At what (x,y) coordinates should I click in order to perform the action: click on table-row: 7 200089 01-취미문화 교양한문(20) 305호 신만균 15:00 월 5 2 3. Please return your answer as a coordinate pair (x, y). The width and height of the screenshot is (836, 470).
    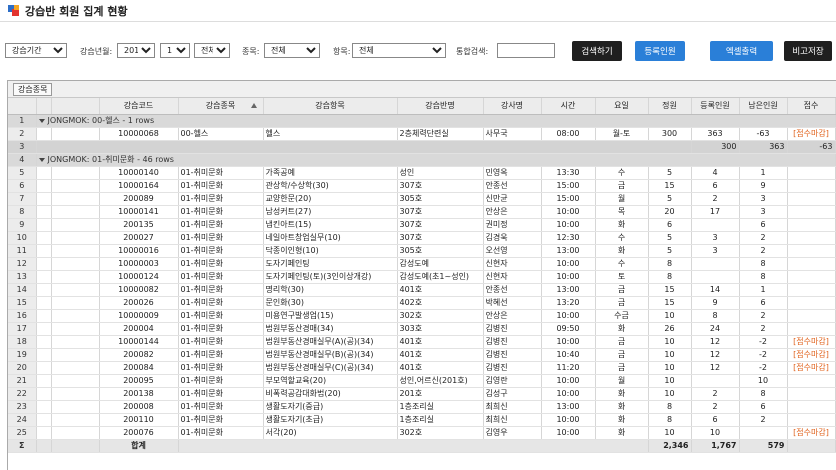
    Looking at the image, I should click on (422, 199).